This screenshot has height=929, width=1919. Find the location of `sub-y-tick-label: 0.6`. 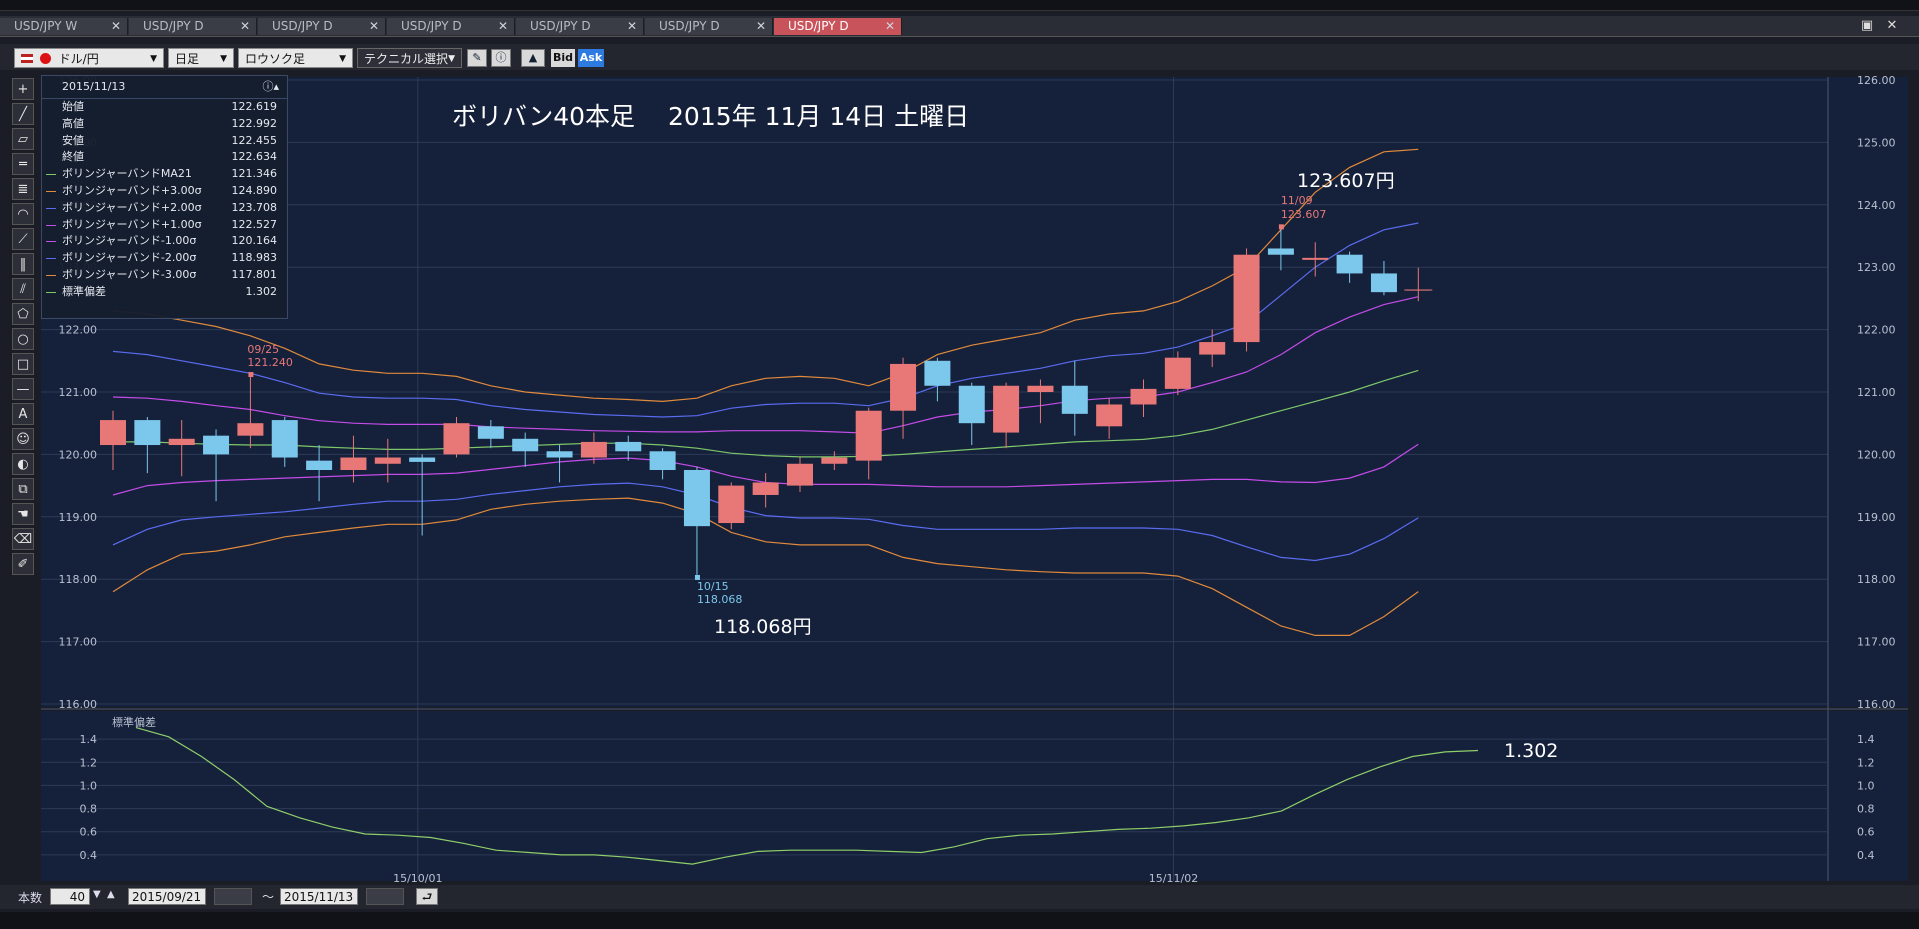

sub-y-tick-label: 0.6 is located at coordinates (1866, 832).